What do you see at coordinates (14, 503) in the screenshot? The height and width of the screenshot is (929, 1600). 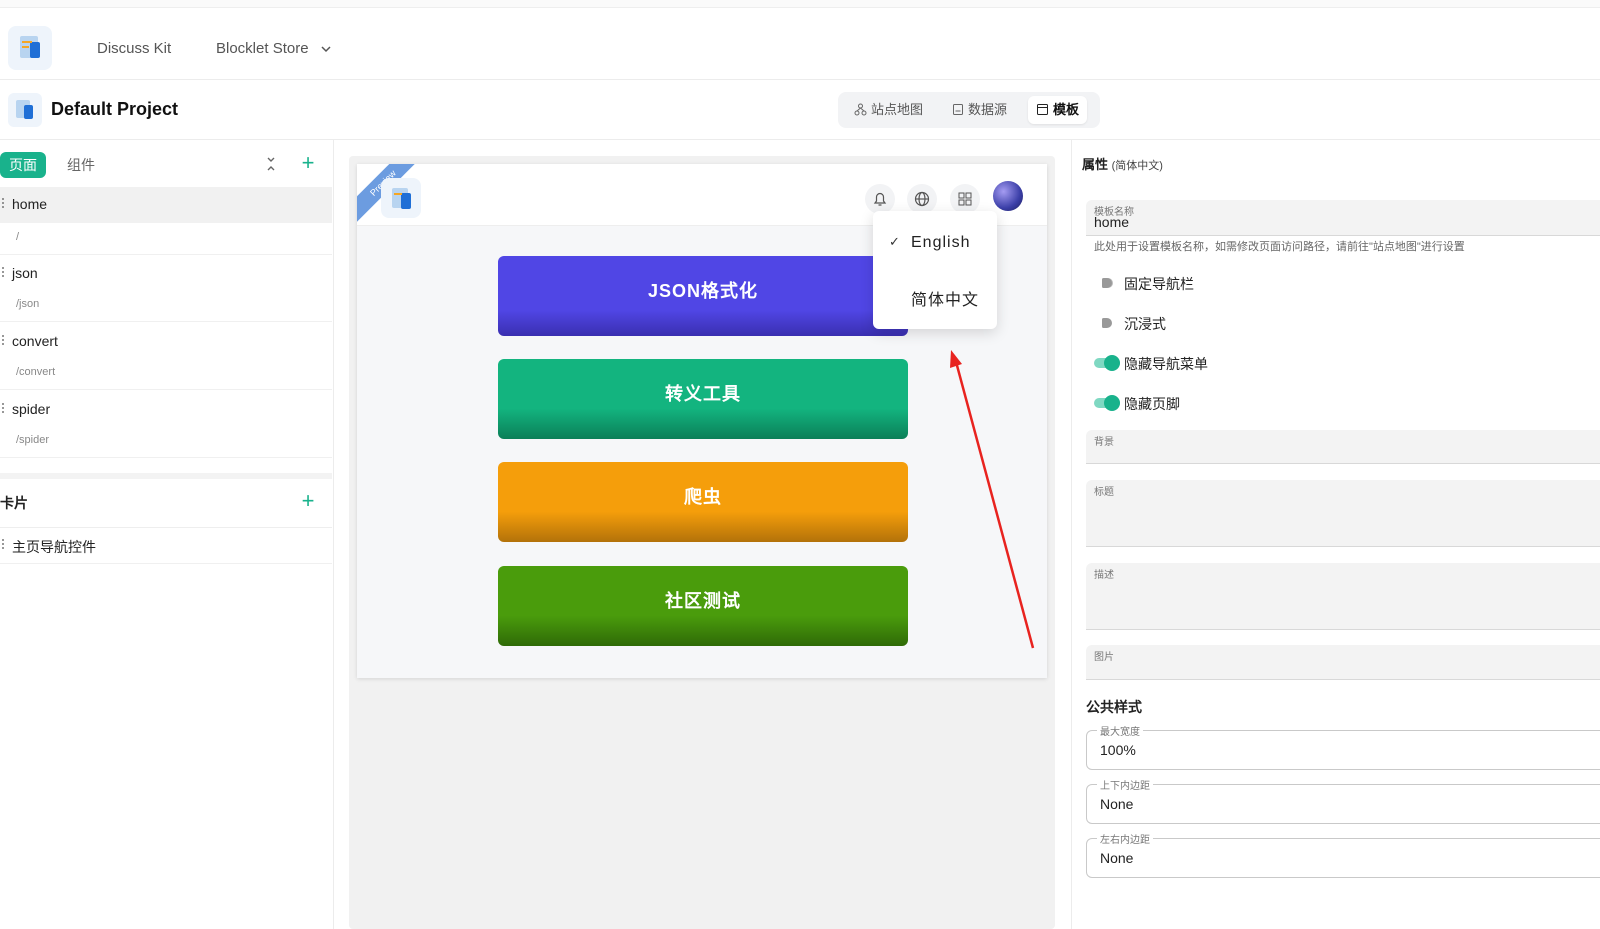 I see `cards-header: 卡片` at bounding box center [14, 503].